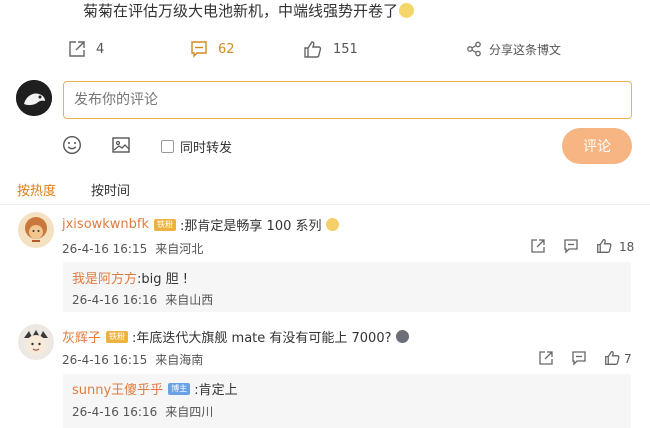  Describe the element at coordinates (36, 189) in the screenshot. I see `sort-by-hot-tab: 按热度` at that location.